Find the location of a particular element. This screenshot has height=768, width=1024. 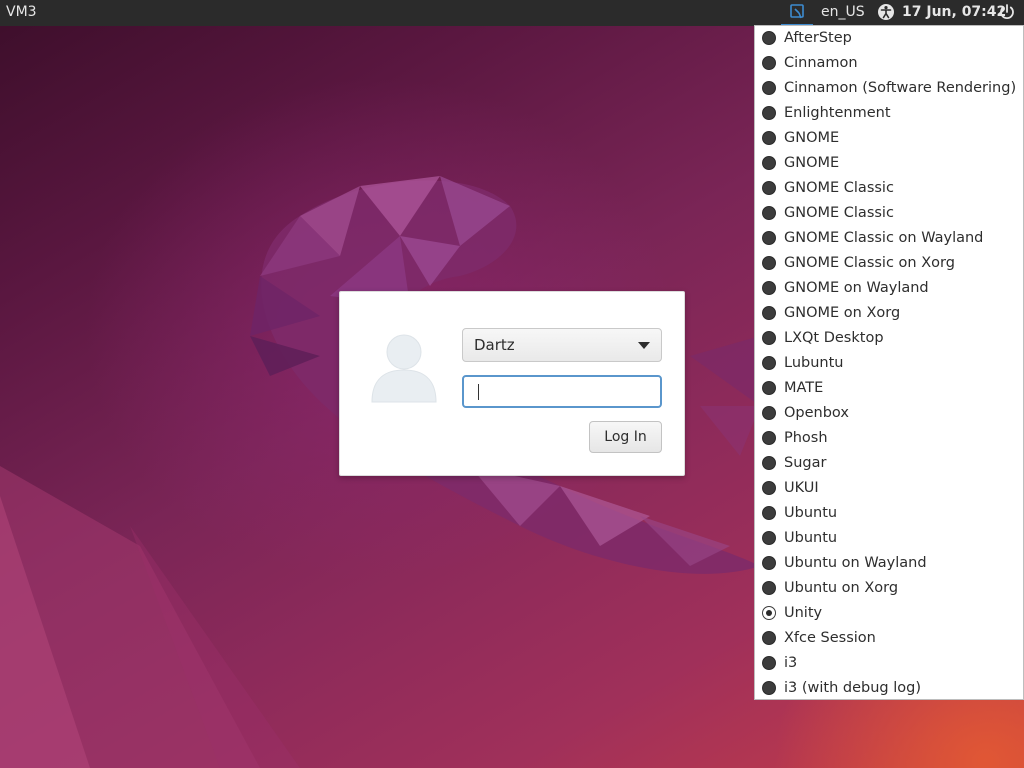

session-menu-item-label: Xfce Session is located at coordinates (830, 638).